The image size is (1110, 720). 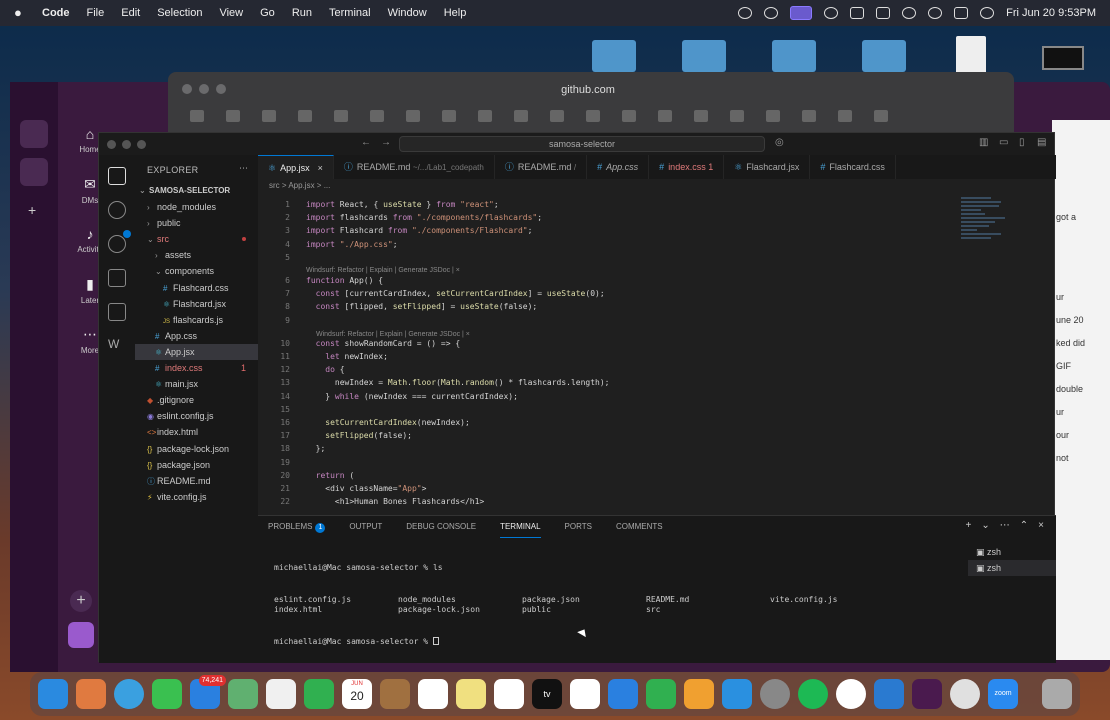 What do you see at coordinates (167, 694) in the screenshot?
I see `messages-icon` at bounding box center [167, 694].